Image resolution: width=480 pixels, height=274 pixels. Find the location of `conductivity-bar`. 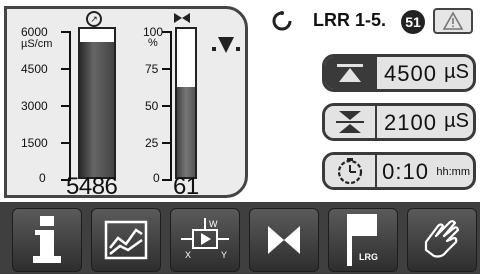

conductivity-bar is located at coordinates (97, 103).